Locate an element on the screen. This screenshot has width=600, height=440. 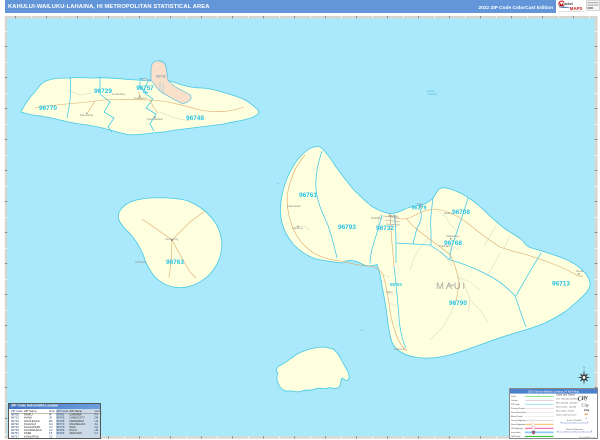
svg-text: Makena is located at coordinates (399, 349).